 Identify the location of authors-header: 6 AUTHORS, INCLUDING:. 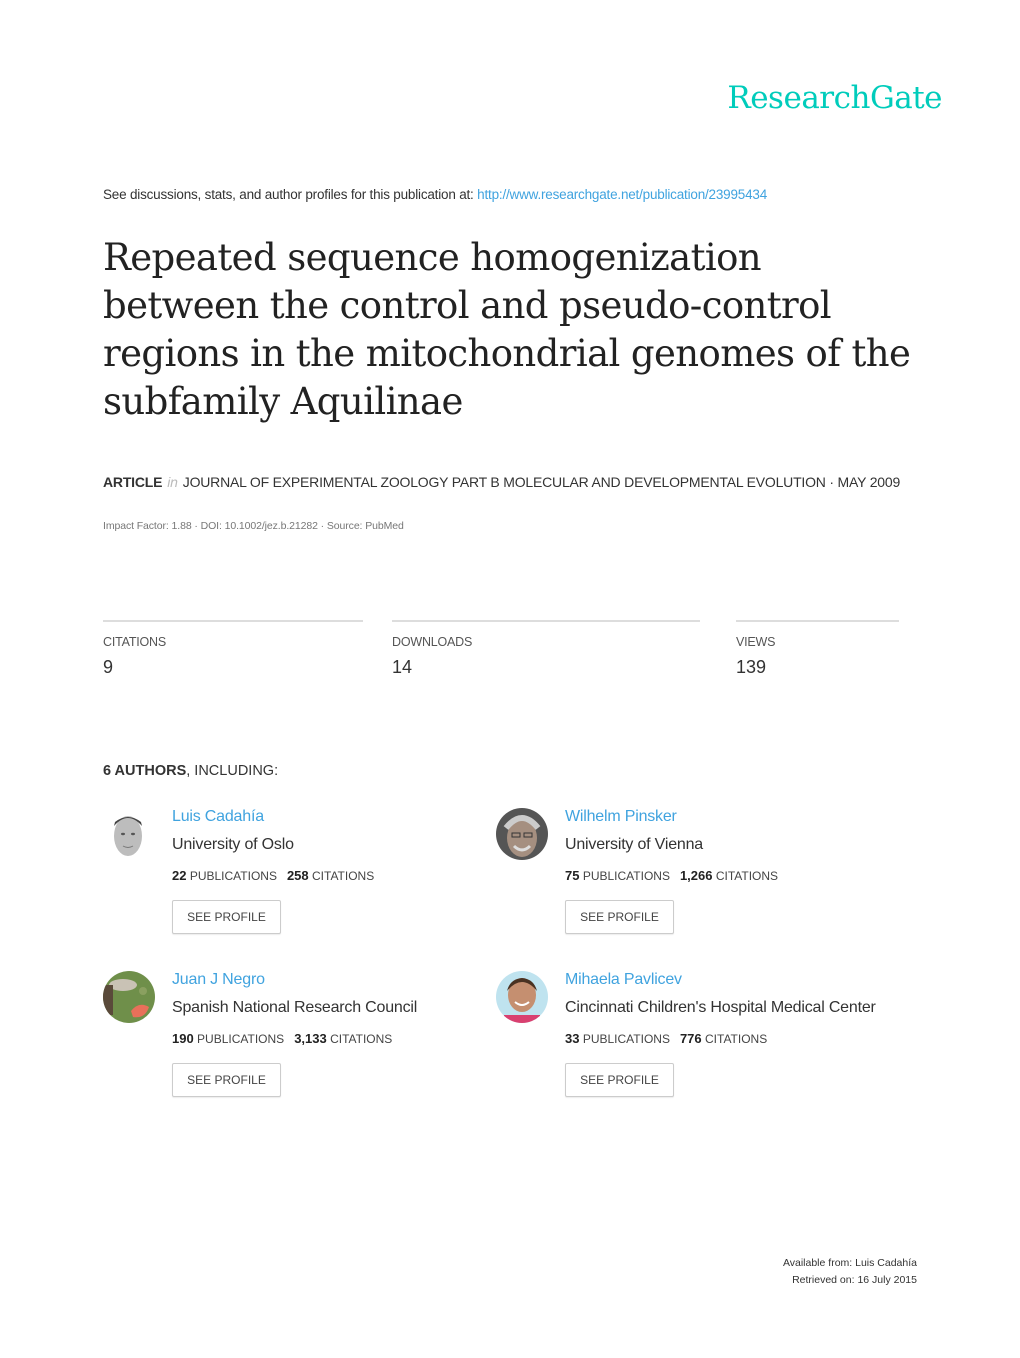
(190, 771).